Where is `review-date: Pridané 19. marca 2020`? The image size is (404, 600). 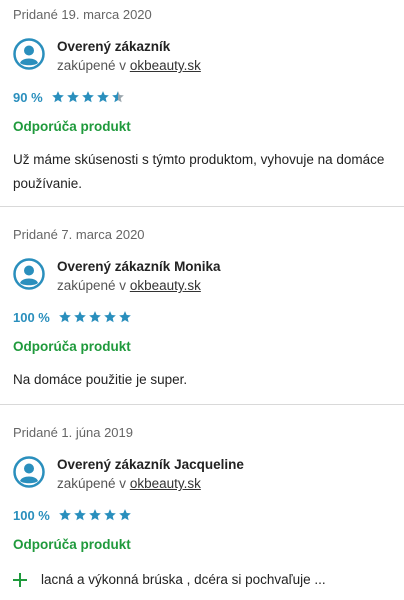
review-date: Pridané 19. marca 2020 is located at coordinates (82, 14).